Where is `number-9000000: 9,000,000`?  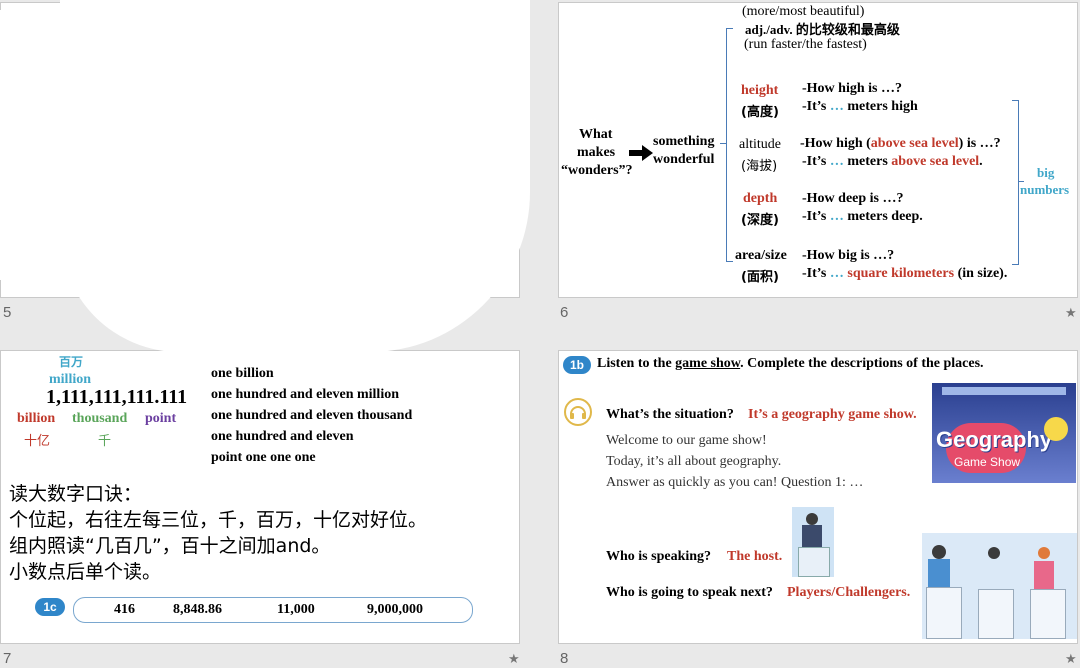 number-9000000: 9,000,000 is located at coordinates (395, 609).